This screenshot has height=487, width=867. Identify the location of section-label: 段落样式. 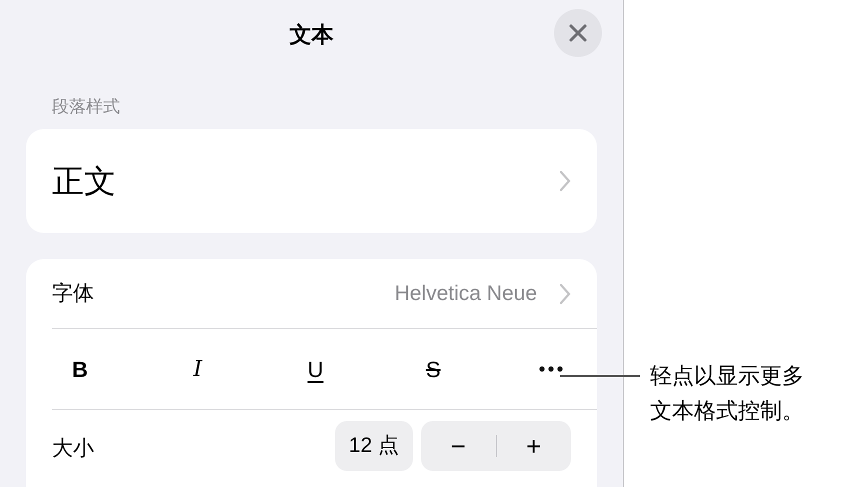
(86, 106).